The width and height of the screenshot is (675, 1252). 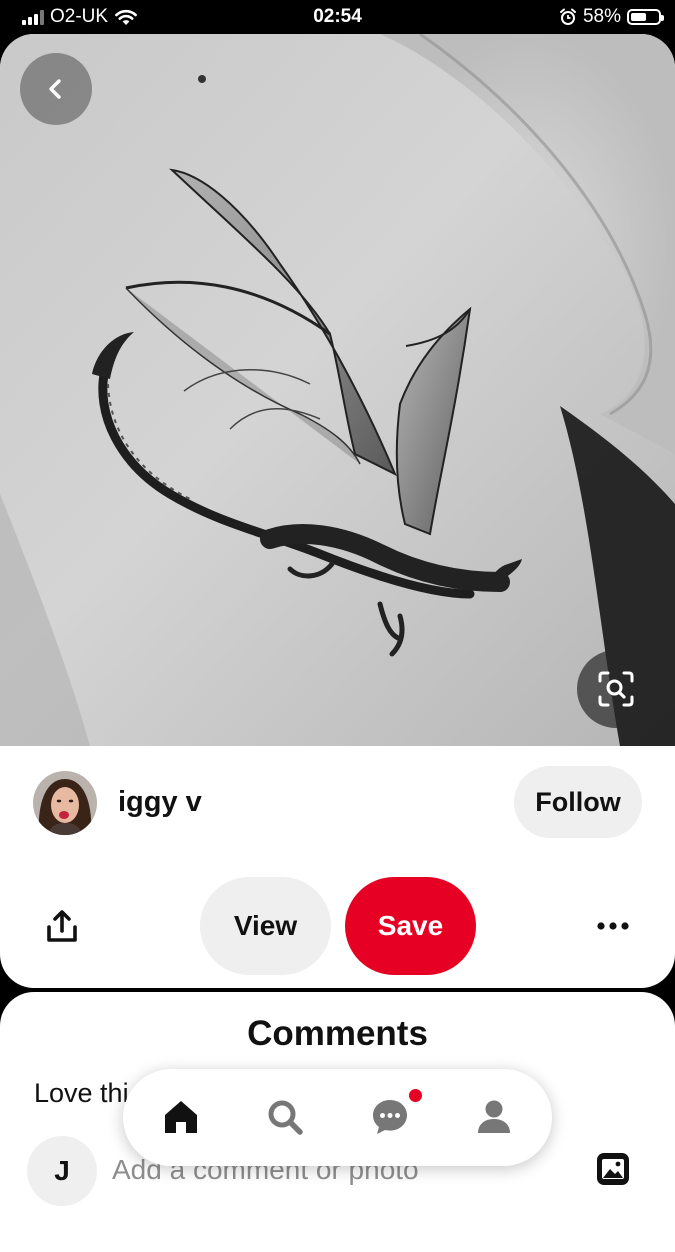 What do you see at coordinates (265, 926) in the screenshot?
I see `view-button: View` at bounding box center [265, 926].